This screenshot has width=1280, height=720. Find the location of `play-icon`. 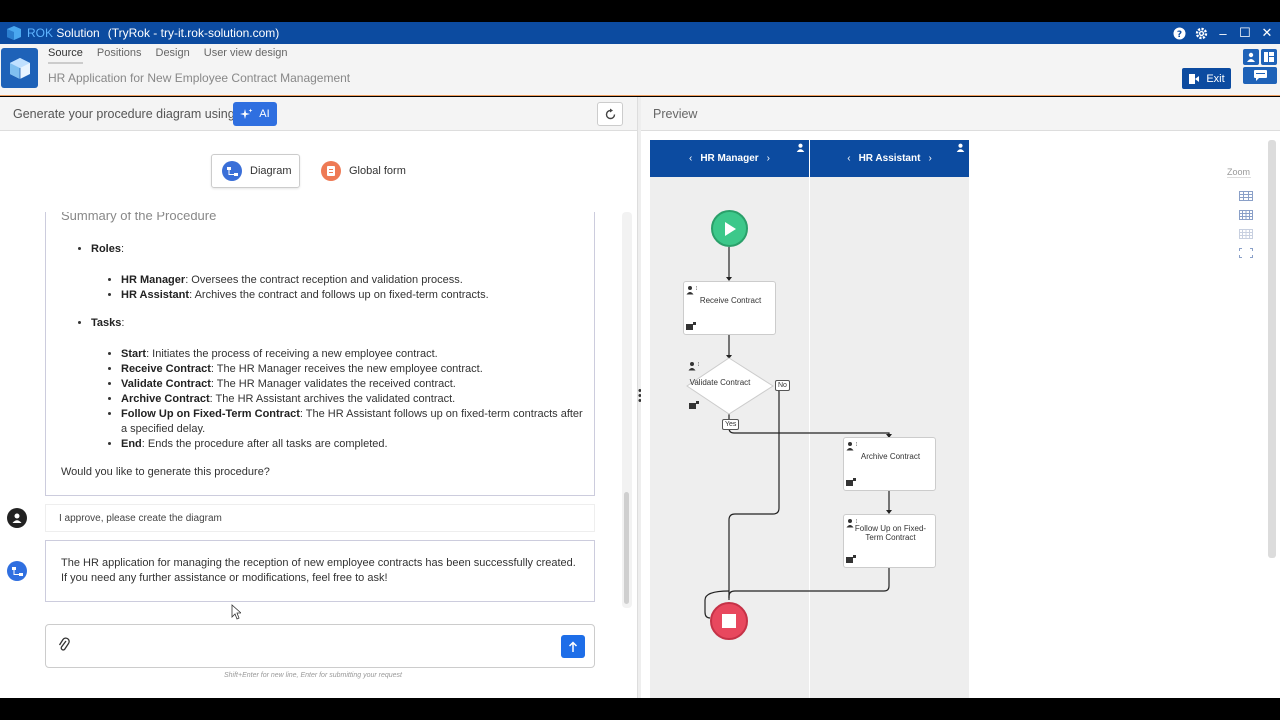

play-icon is located at coordinates (730, 228).